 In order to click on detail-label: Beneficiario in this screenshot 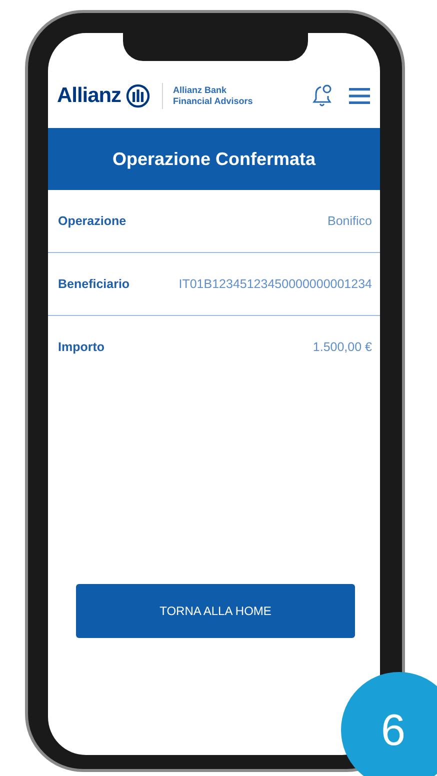, I will do `click(94, 284)`.